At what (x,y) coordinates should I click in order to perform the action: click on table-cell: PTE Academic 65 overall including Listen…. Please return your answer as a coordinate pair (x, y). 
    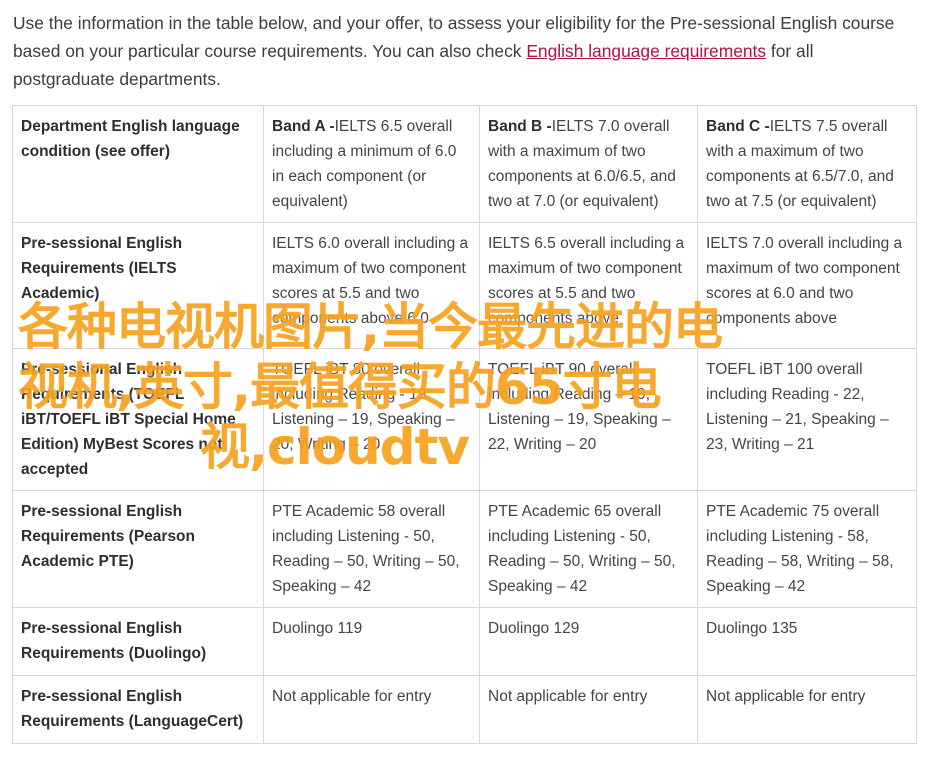
    Looking at the image, I should click on (588, 549).